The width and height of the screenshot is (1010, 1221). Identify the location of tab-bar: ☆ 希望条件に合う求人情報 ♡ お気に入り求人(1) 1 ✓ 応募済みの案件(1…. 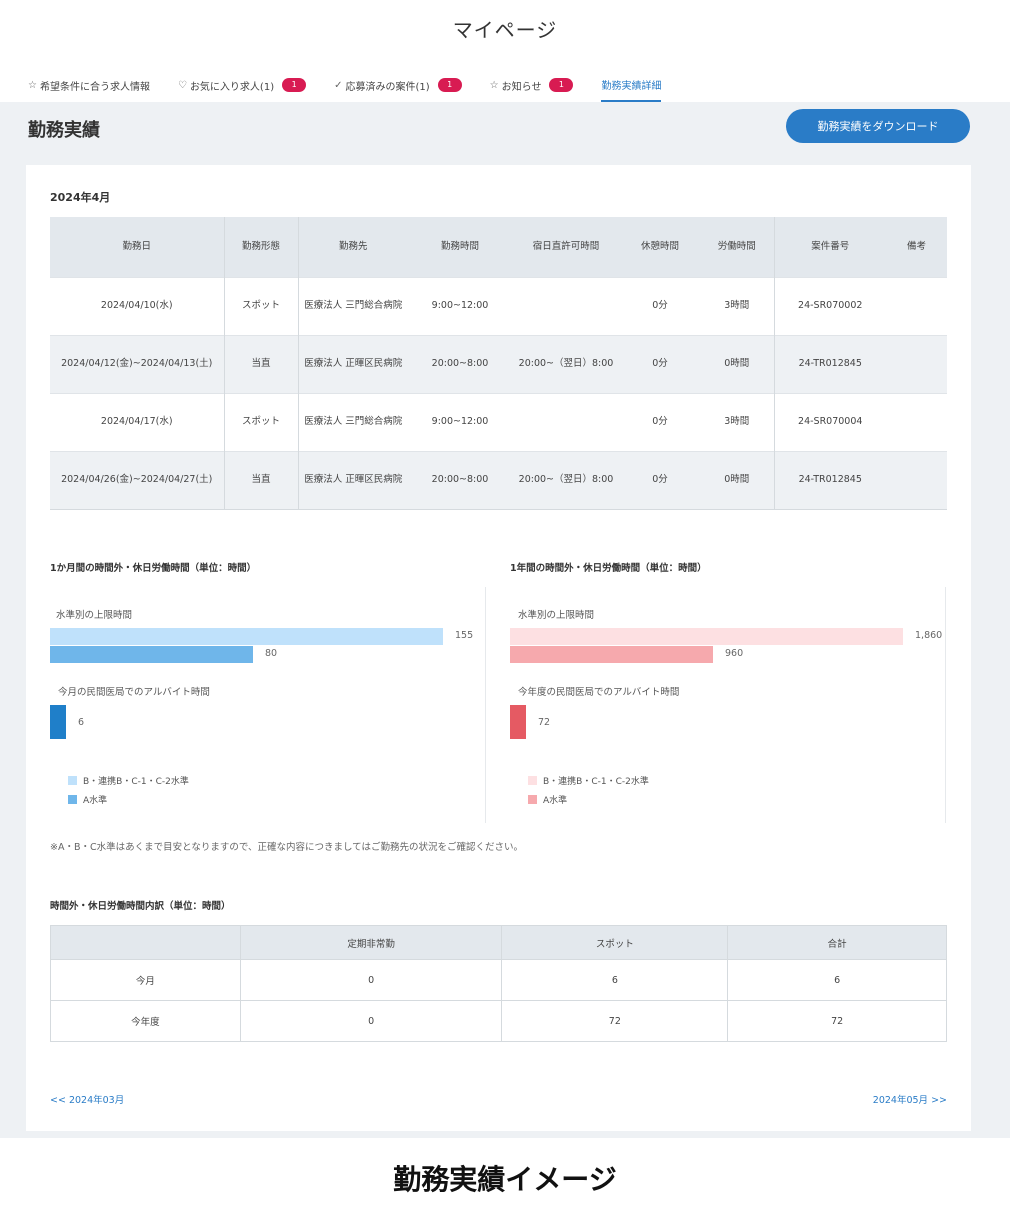
(505, 85).